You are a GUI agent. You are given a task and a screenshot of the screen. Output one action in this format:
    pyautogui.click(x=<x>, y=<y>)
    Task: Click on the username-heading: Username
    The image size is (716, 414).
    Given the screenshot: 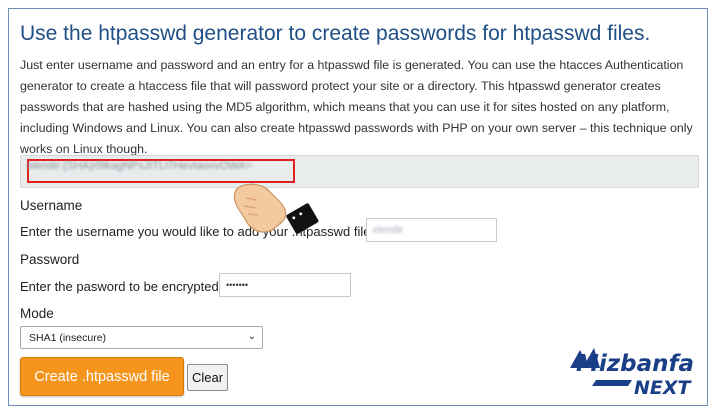 What is the action you would take?
    pyautogui.click(x=51, y=205)
    